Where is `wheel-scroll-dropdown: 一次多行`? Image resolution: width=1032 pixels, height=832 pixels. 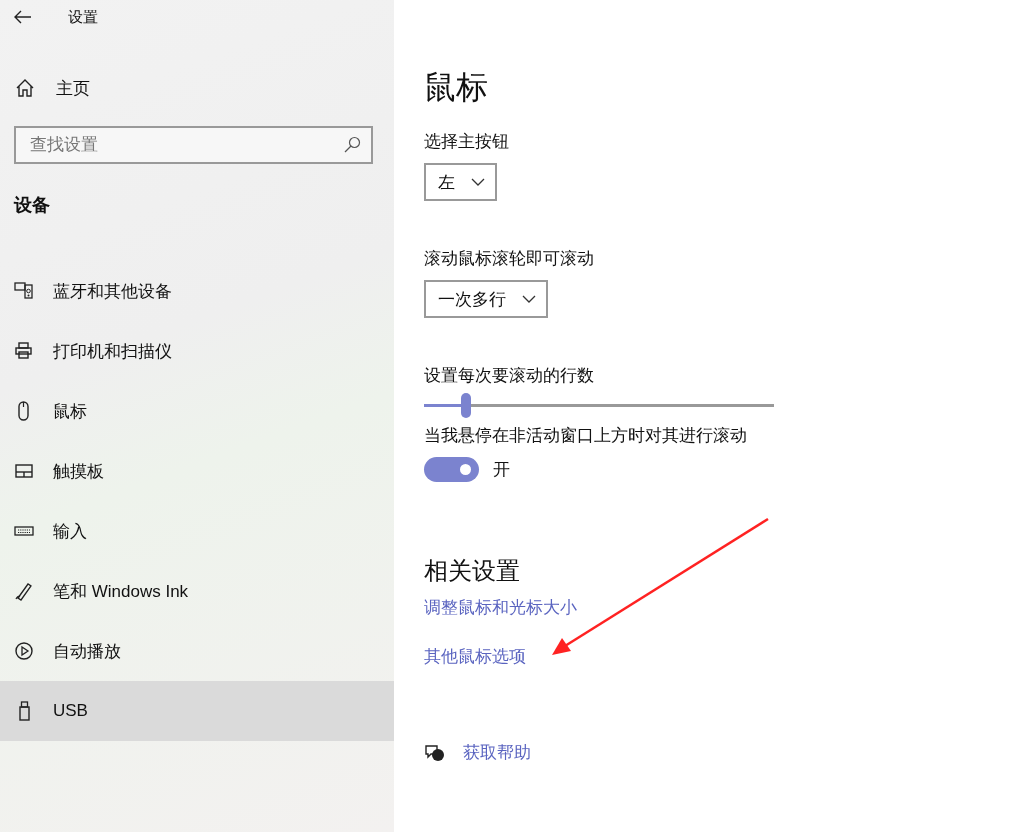 wheel-scroll-dropdown: 一次多行 is located at coordinates (486, 299).